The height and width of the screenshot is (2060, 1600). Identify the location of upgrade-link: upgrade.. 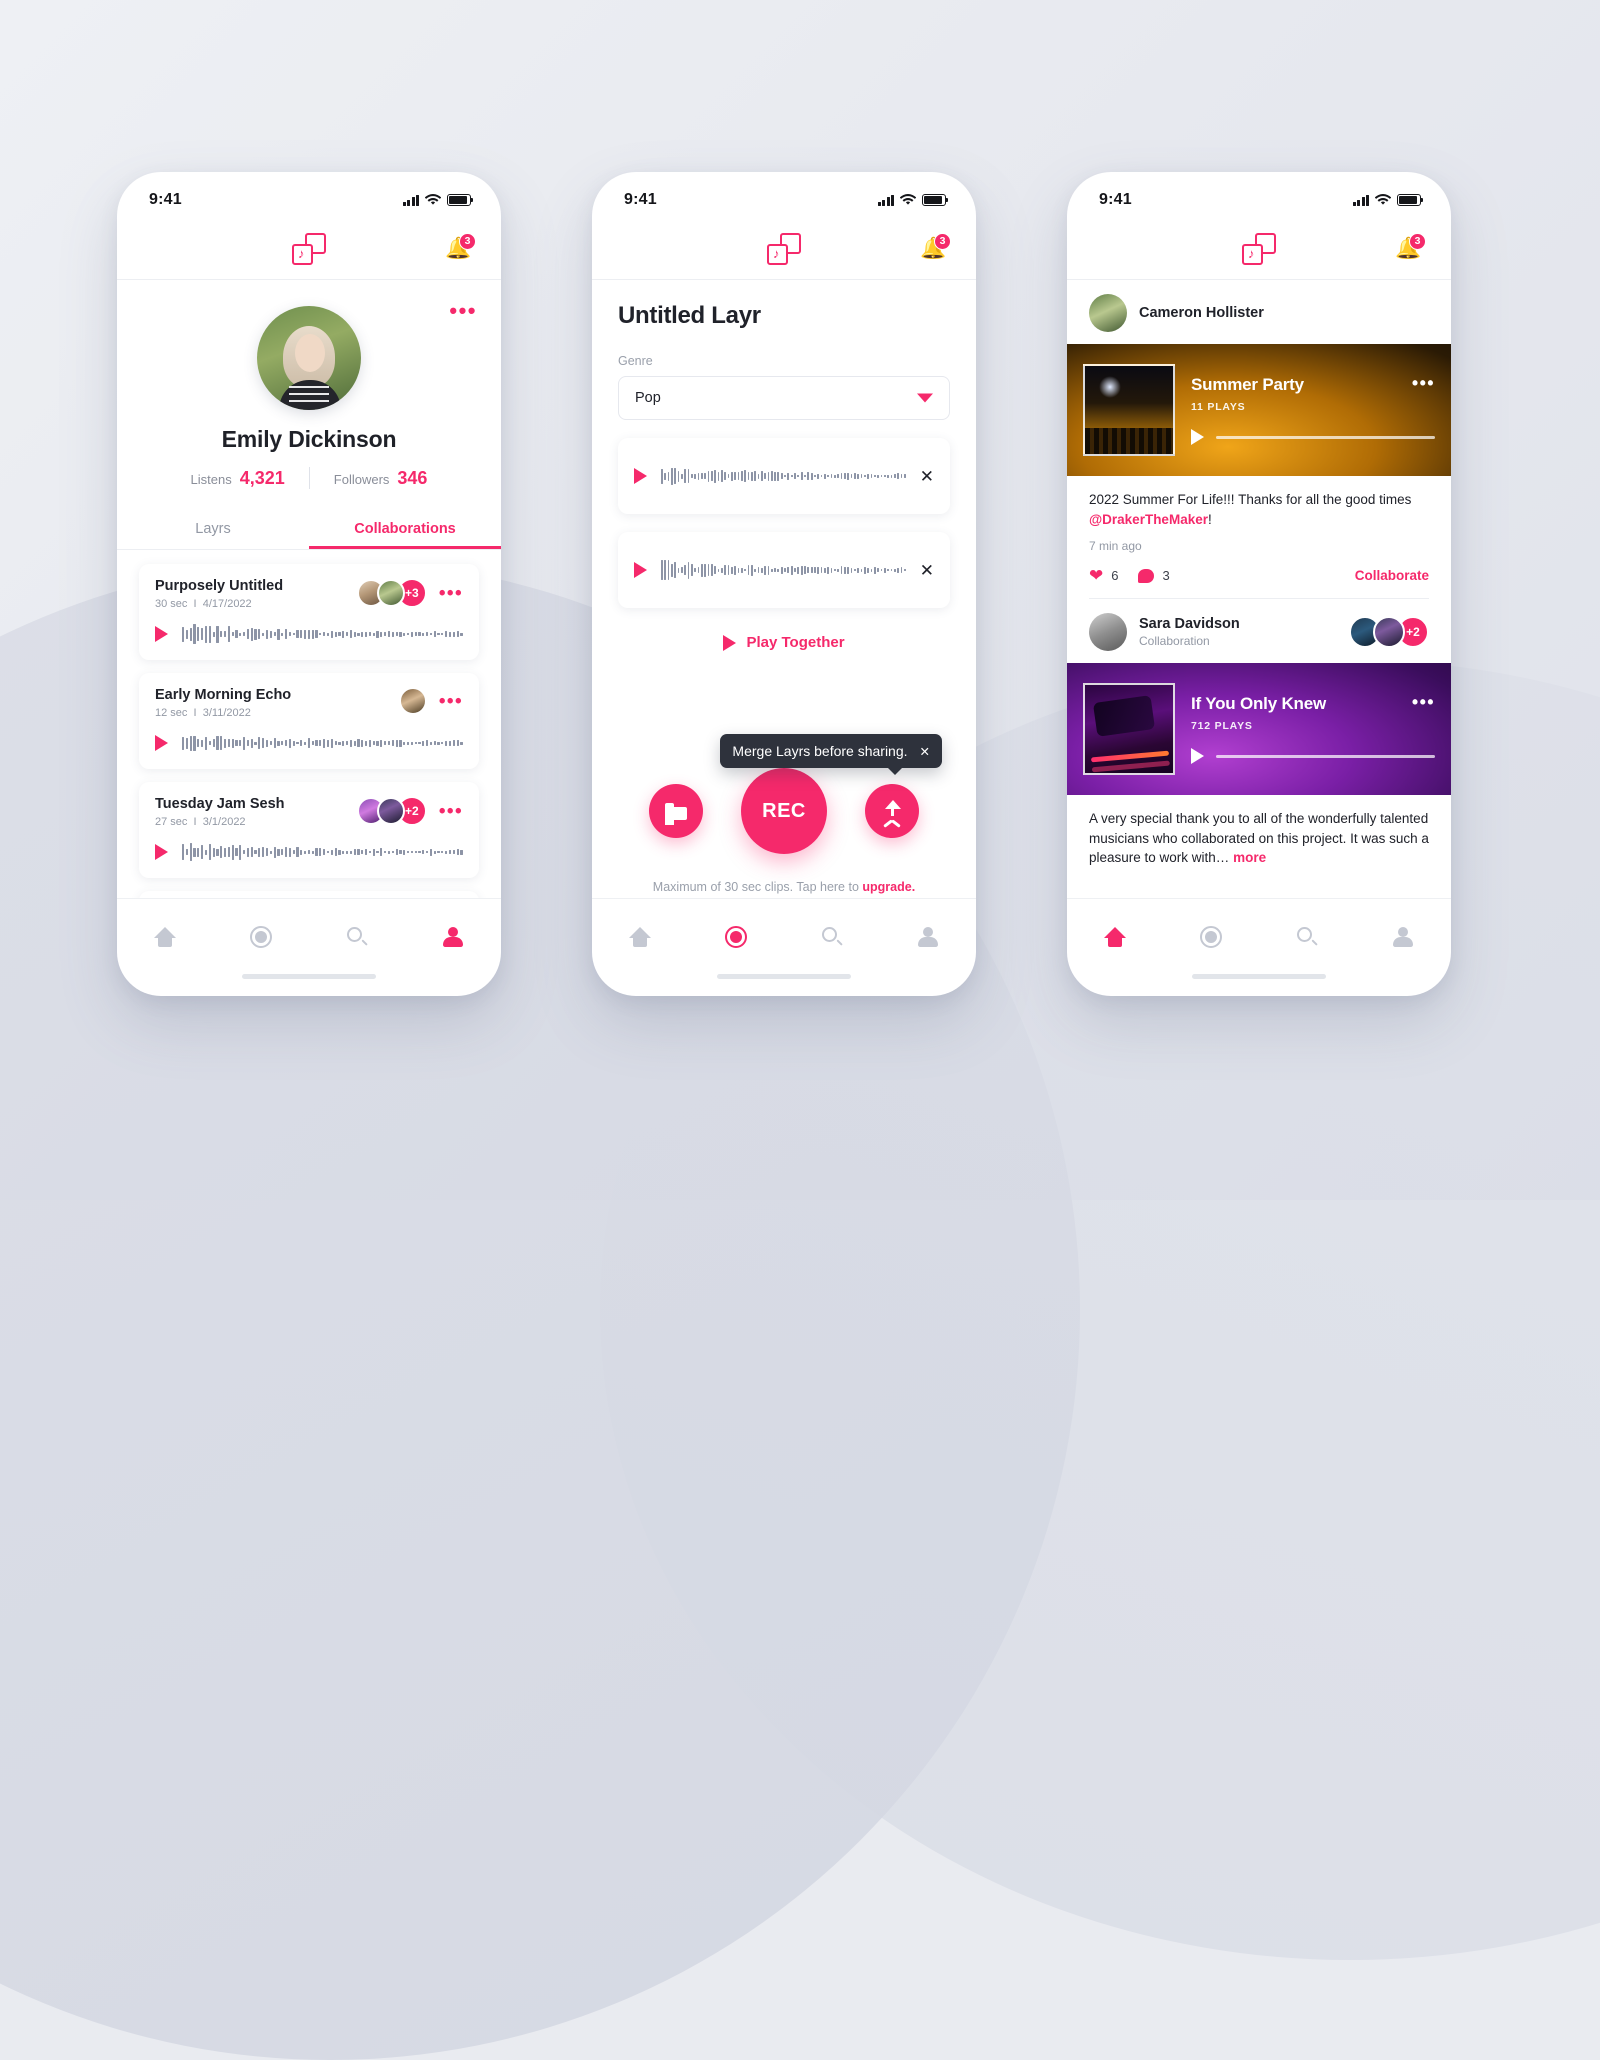
(888, 887).